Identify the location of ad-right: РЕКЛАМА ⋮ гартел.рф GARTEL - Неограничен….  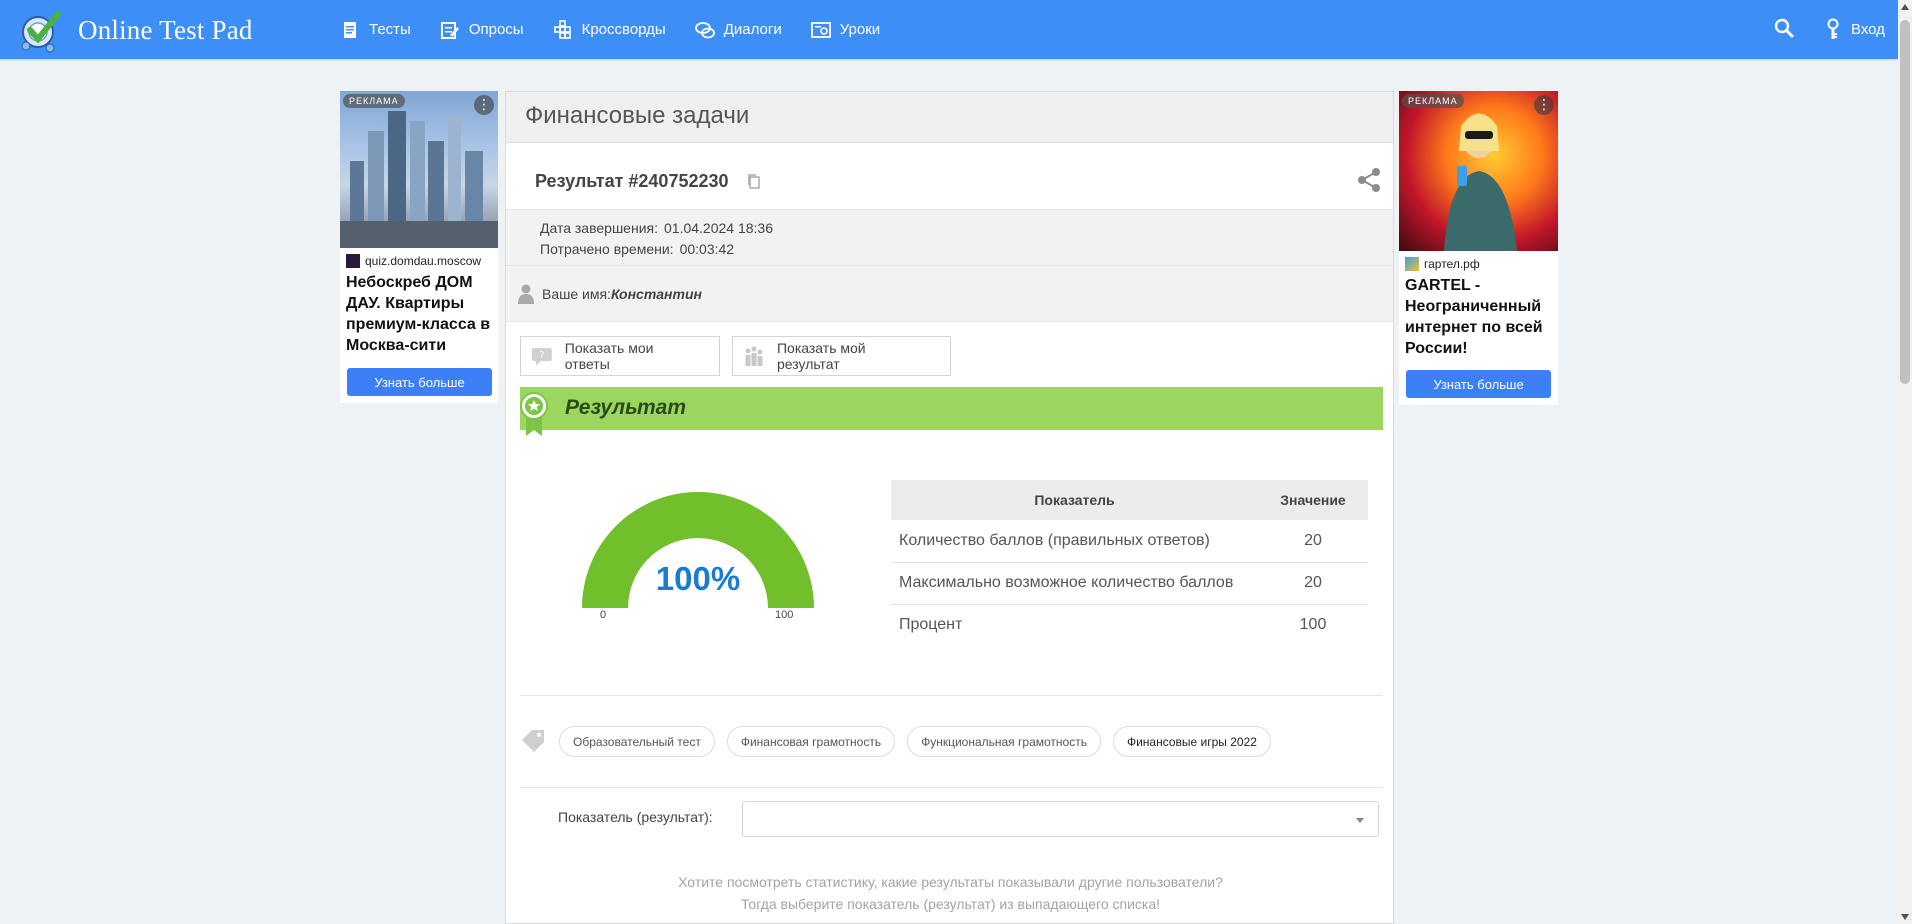
(1478, 248).